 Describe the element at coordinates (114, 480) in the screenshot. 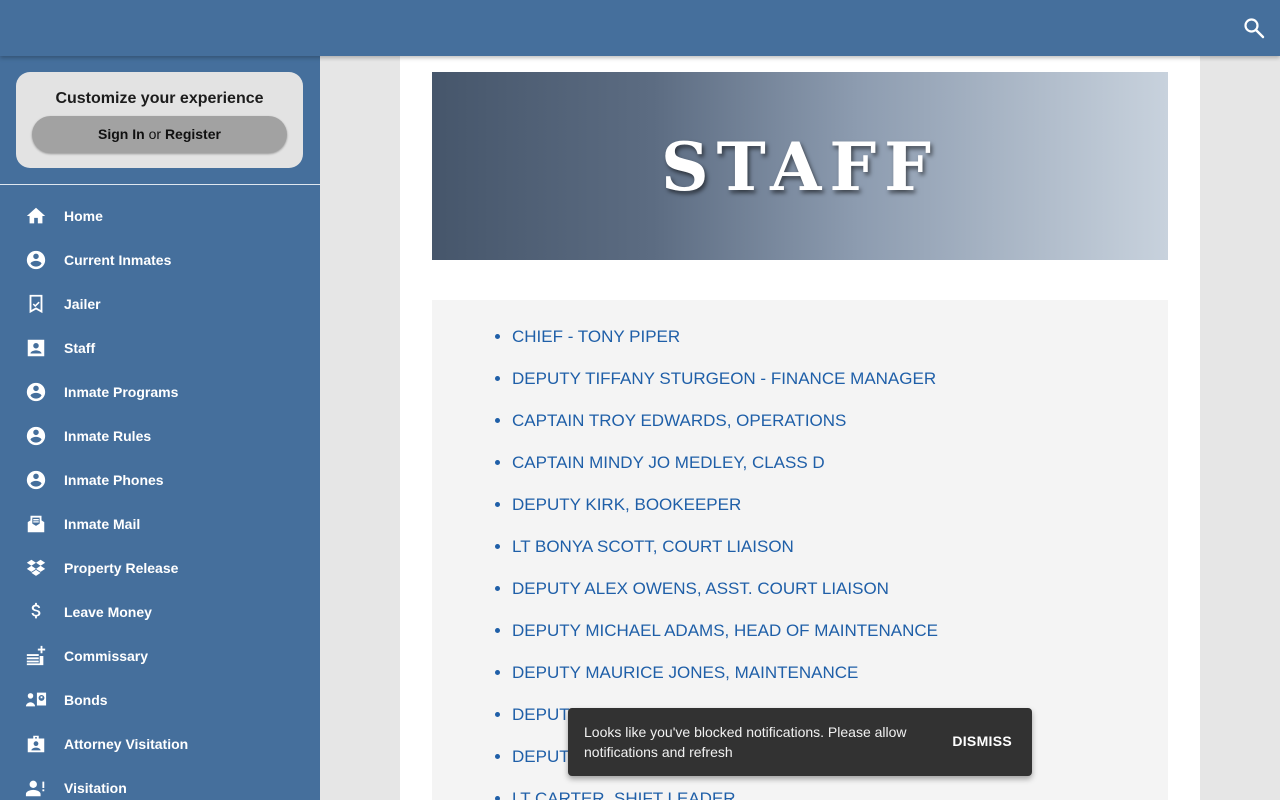

I see `sidebar-item-label: Inmate Phones` at that location.